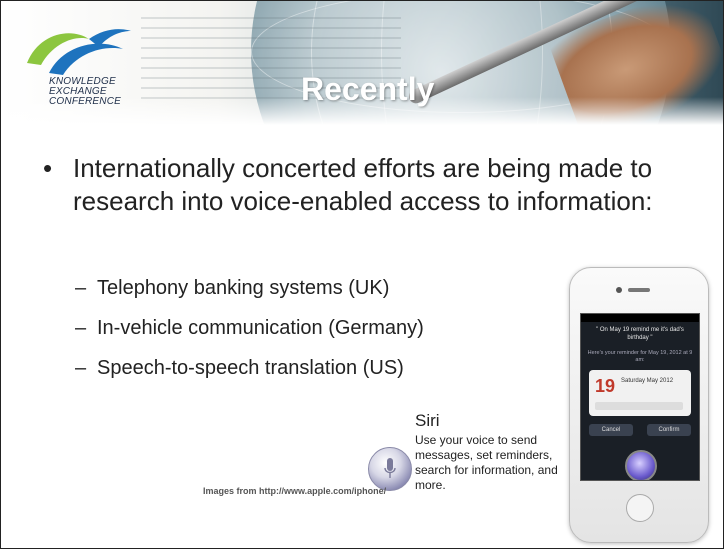  Describe the element at coordinates (232, 288) in the screenshot. I see `sub-bullet: – Telephony banking systems (UK)` at that location.